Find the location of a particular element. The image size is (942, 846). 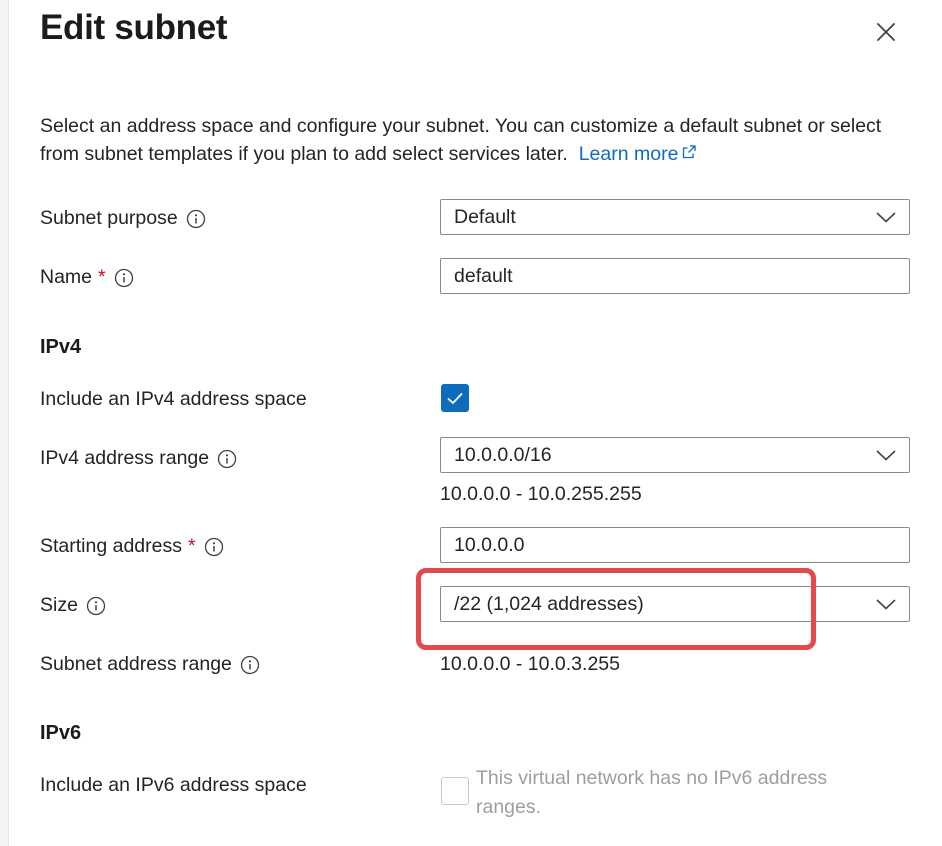

name-label: Name * is located at coordinates (87, 277).